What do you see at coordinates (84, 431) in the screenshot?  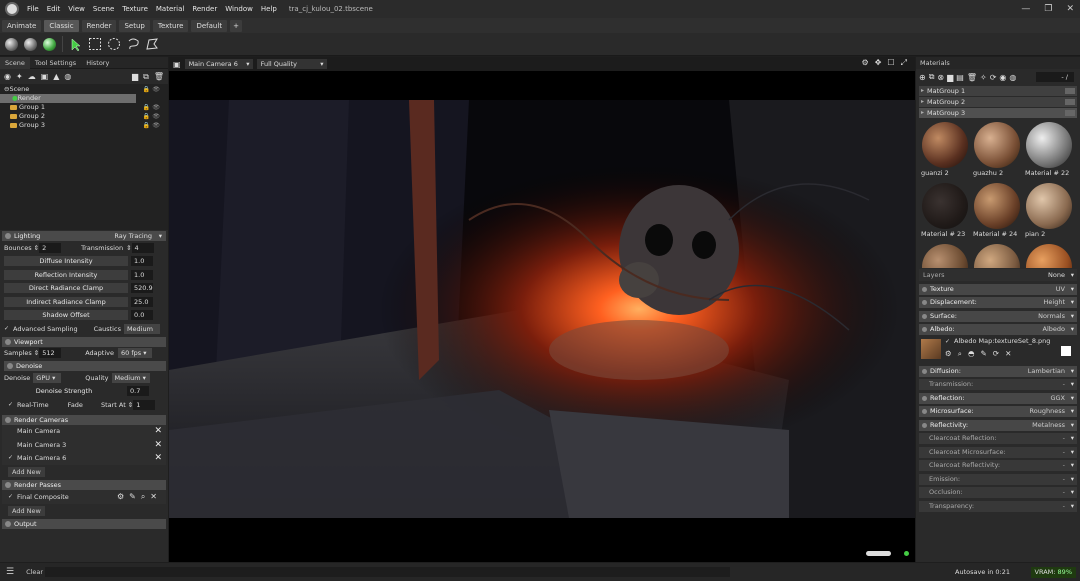 I see `camera-row-main-camera: Main Camera ✕` at bounding box center [84, 431].